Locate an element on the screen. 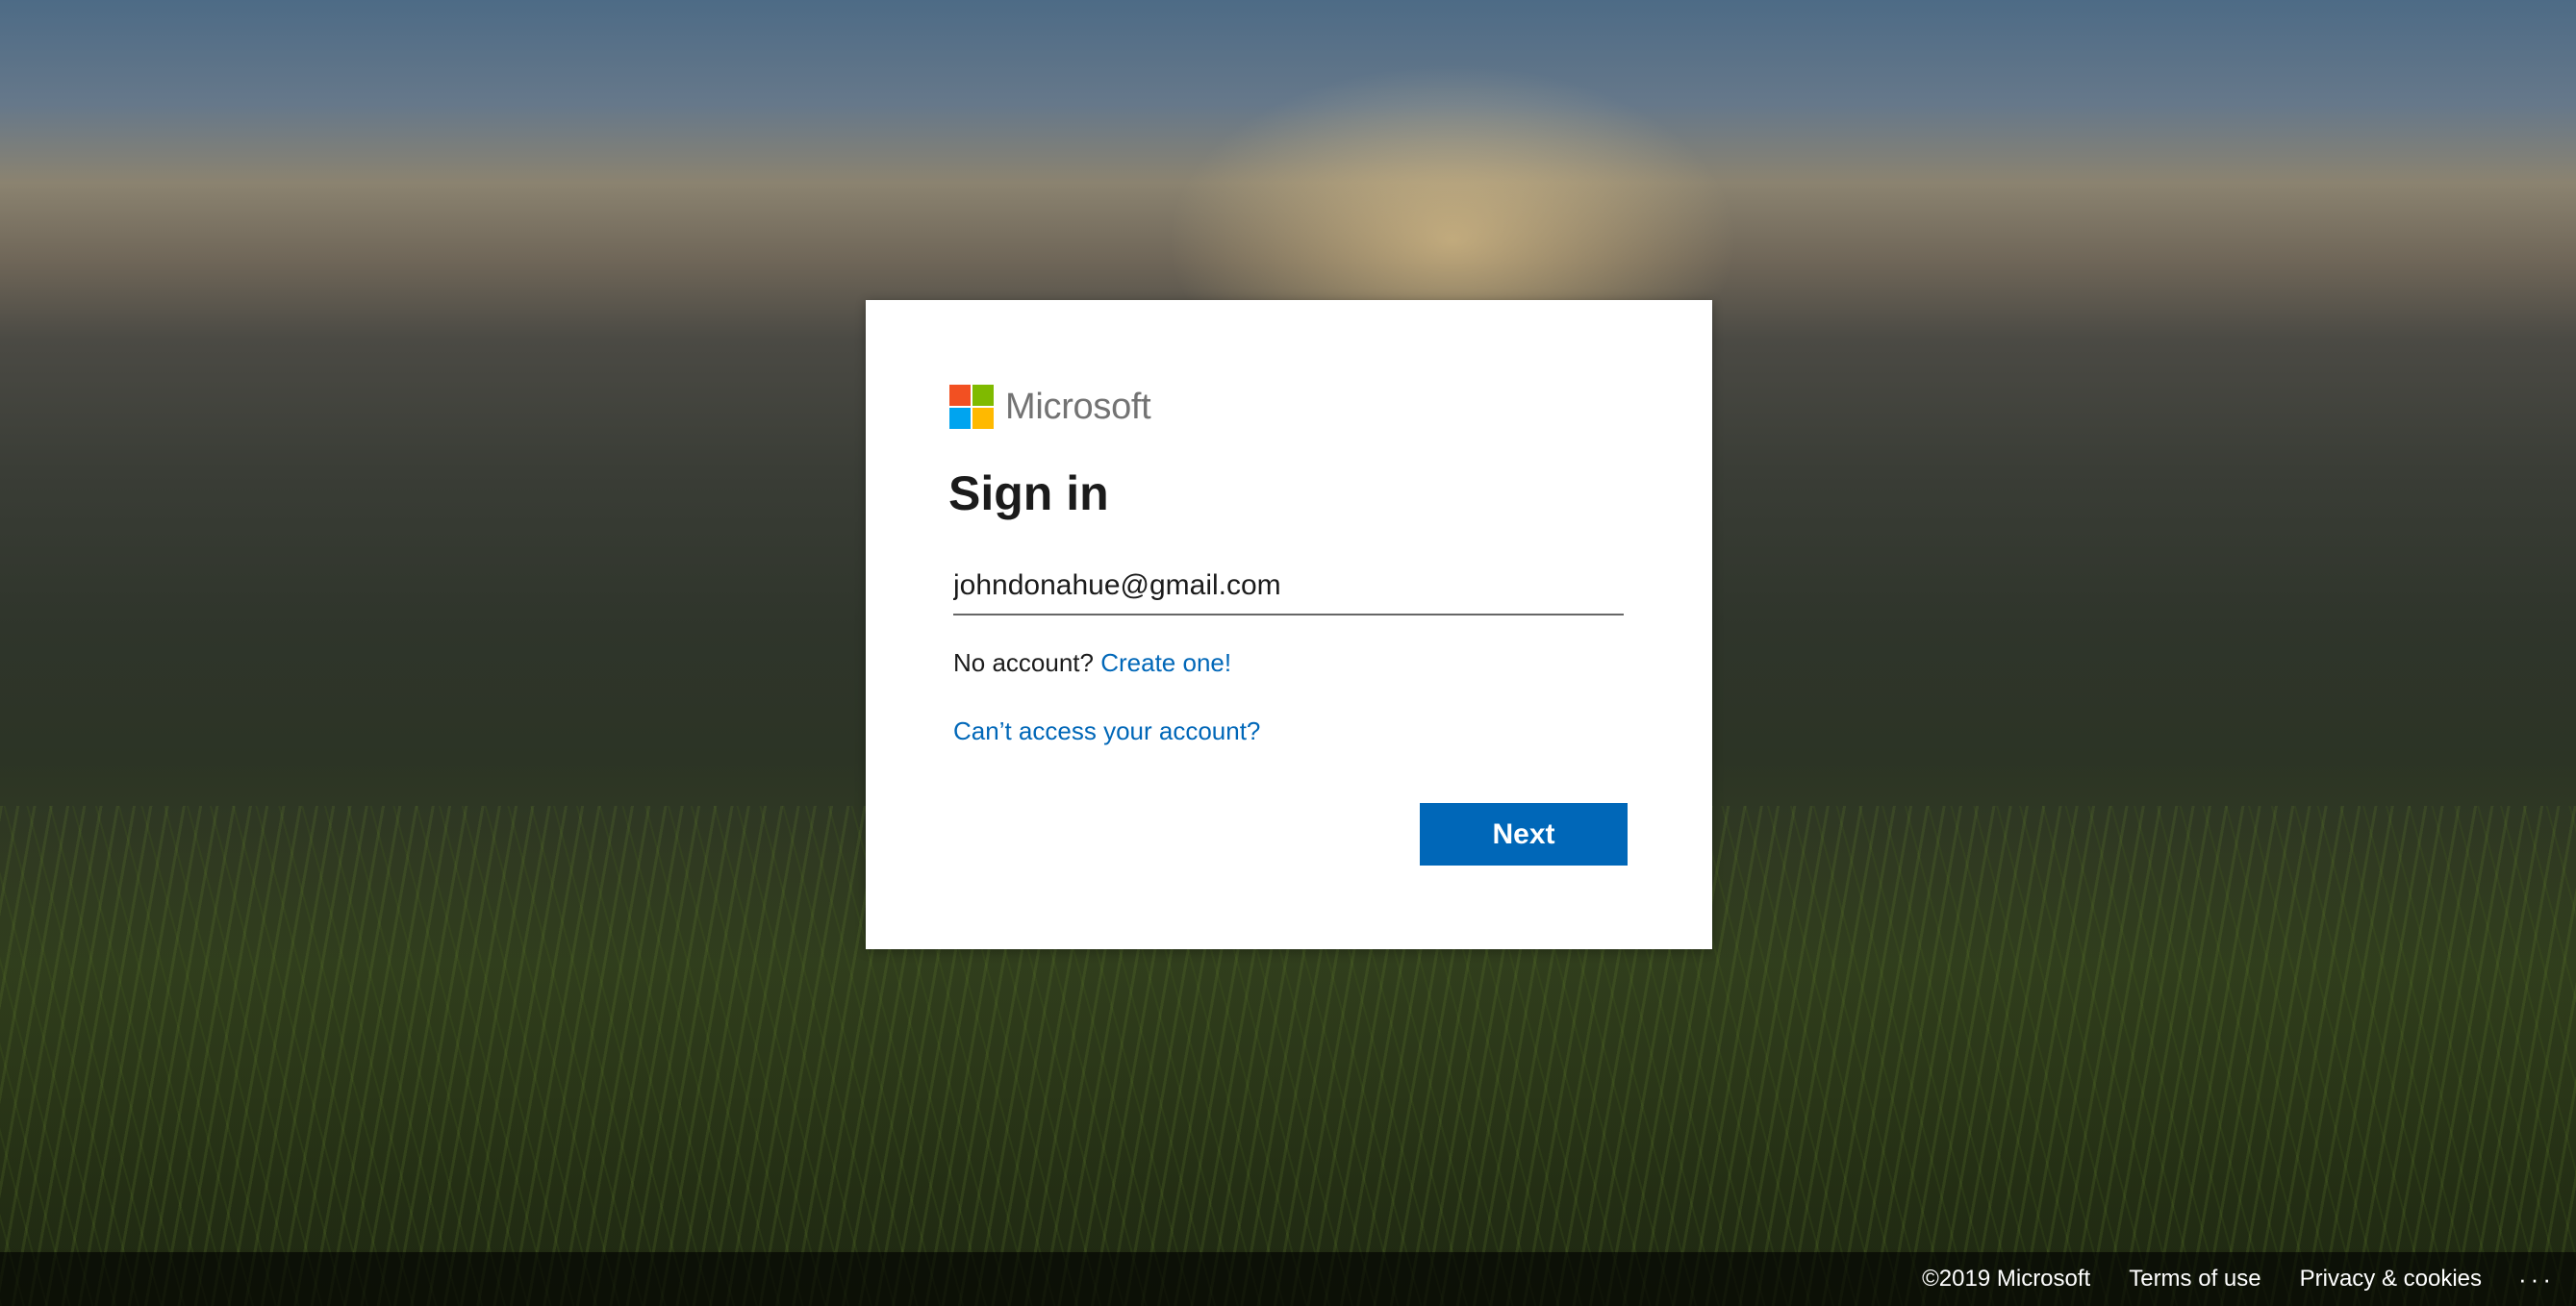  cant-access-account-link: Can’t access your account? is located at coordinates (1107, 731).